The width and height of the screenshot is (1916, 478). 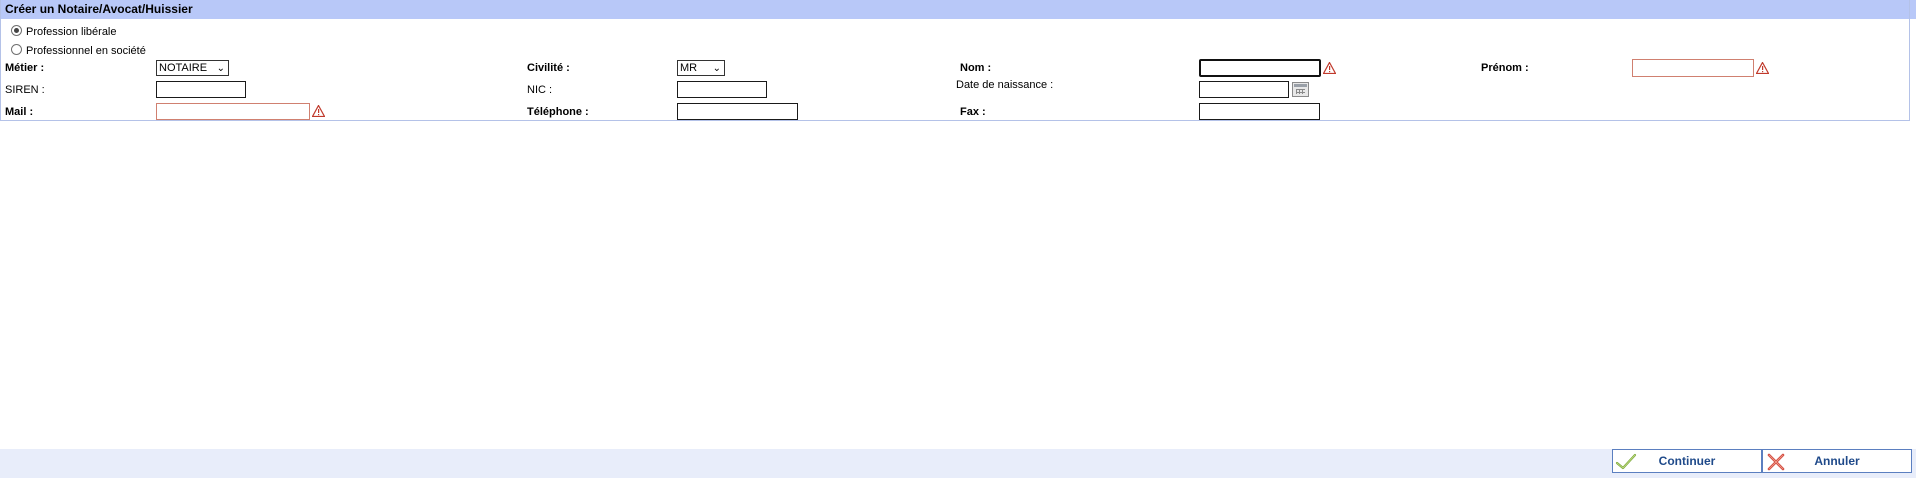 I want to click on continuer-label: Continuer, so click(x=1687, y=461).